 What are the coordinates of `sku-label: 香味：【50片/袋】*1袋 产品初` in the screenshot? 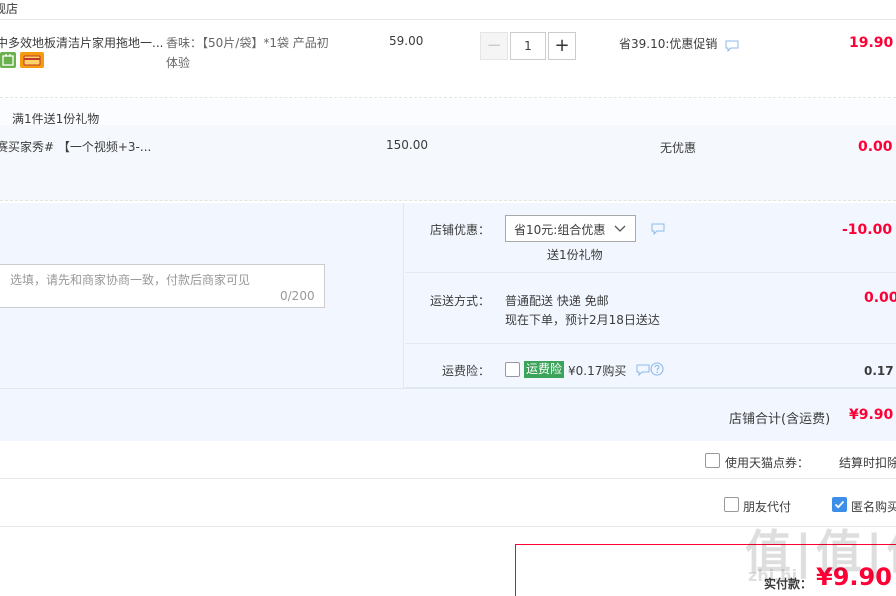 It's located at (247, 43).